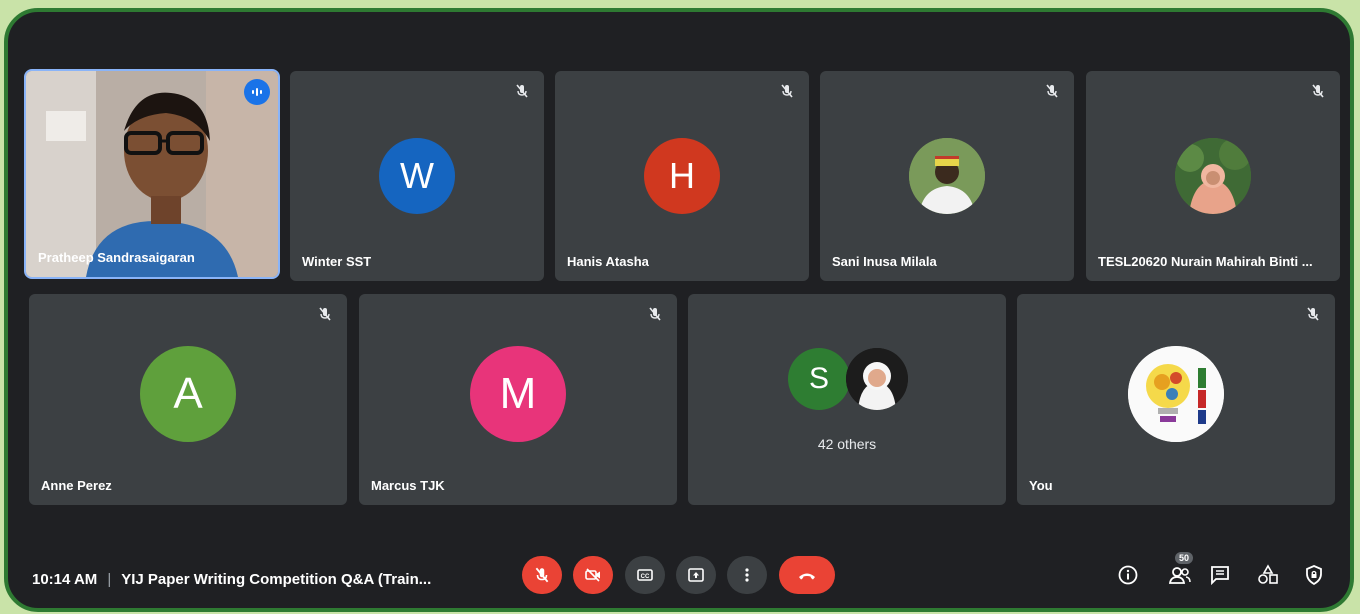  I want to click on participant-name: Marcus TJK, so click(408, 485).